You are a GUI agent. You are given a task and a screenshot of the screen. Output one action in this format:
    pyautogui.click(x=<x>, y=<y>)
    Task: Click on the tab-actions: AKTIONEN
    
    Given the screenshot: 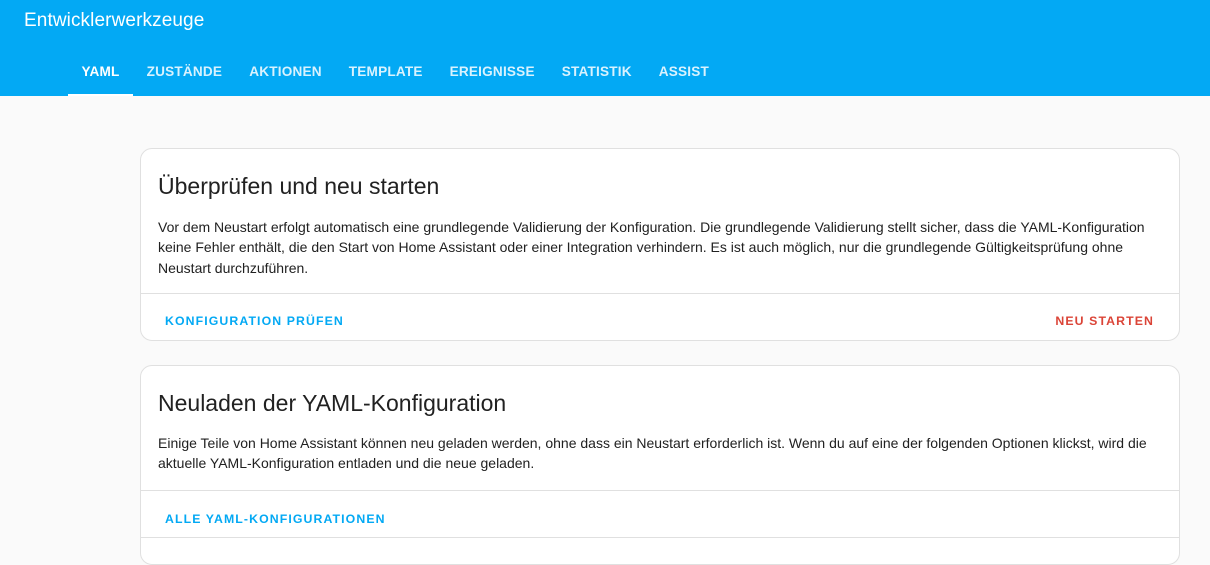 What is the action you would take?
    pyautogui.click(x=286, y=72)
    